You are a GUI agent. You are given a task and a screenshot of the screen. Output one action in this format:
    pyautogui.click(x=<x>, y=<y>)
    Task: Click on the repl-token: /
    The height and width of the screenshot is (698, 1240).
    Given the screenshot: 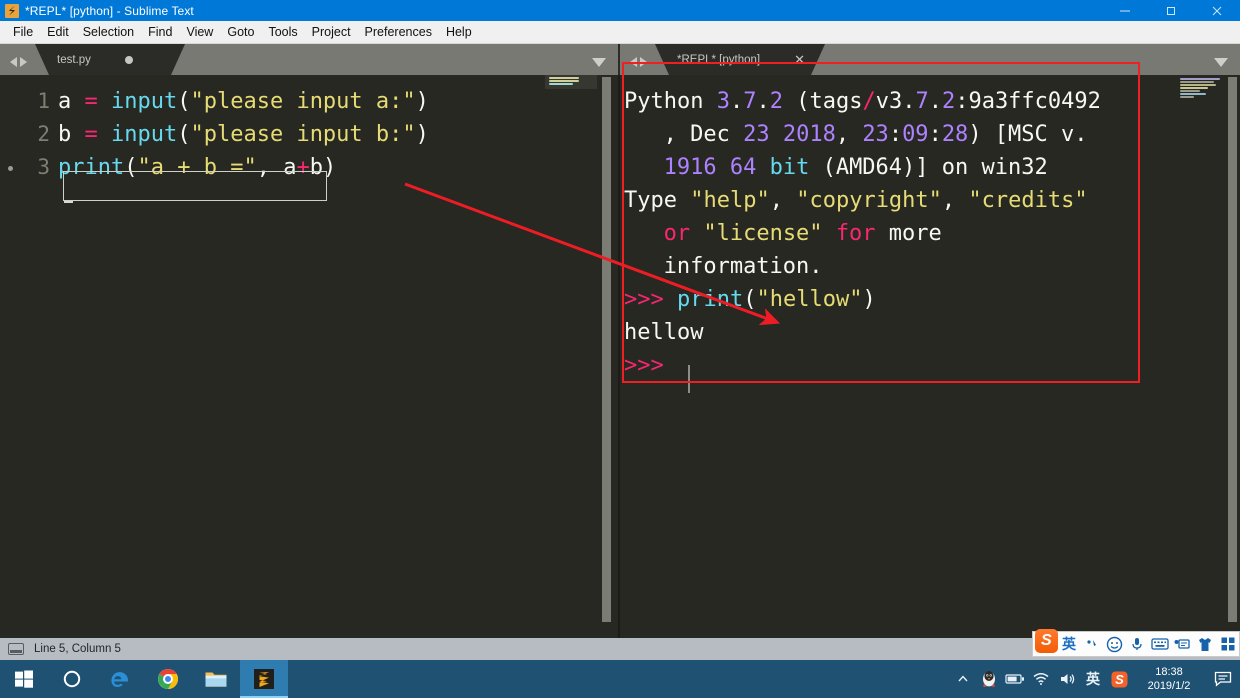 What is the action you would take?
    pyautogui.click(x=869, y=101)
    